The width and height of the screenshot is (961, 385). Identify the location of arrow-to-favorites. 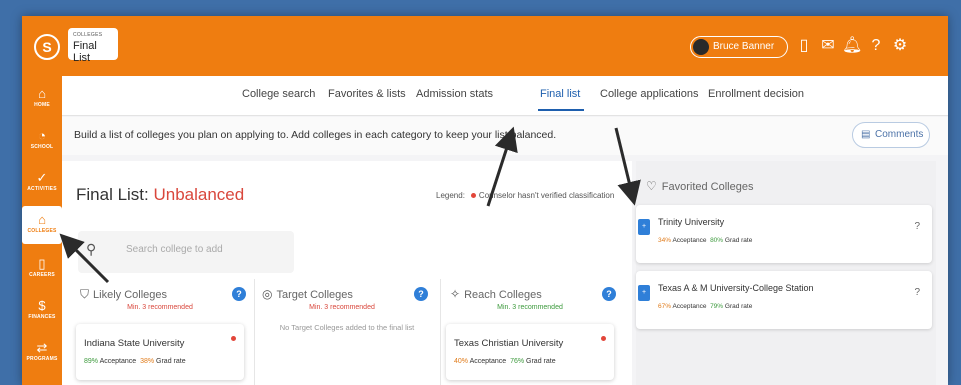
(627, 166).